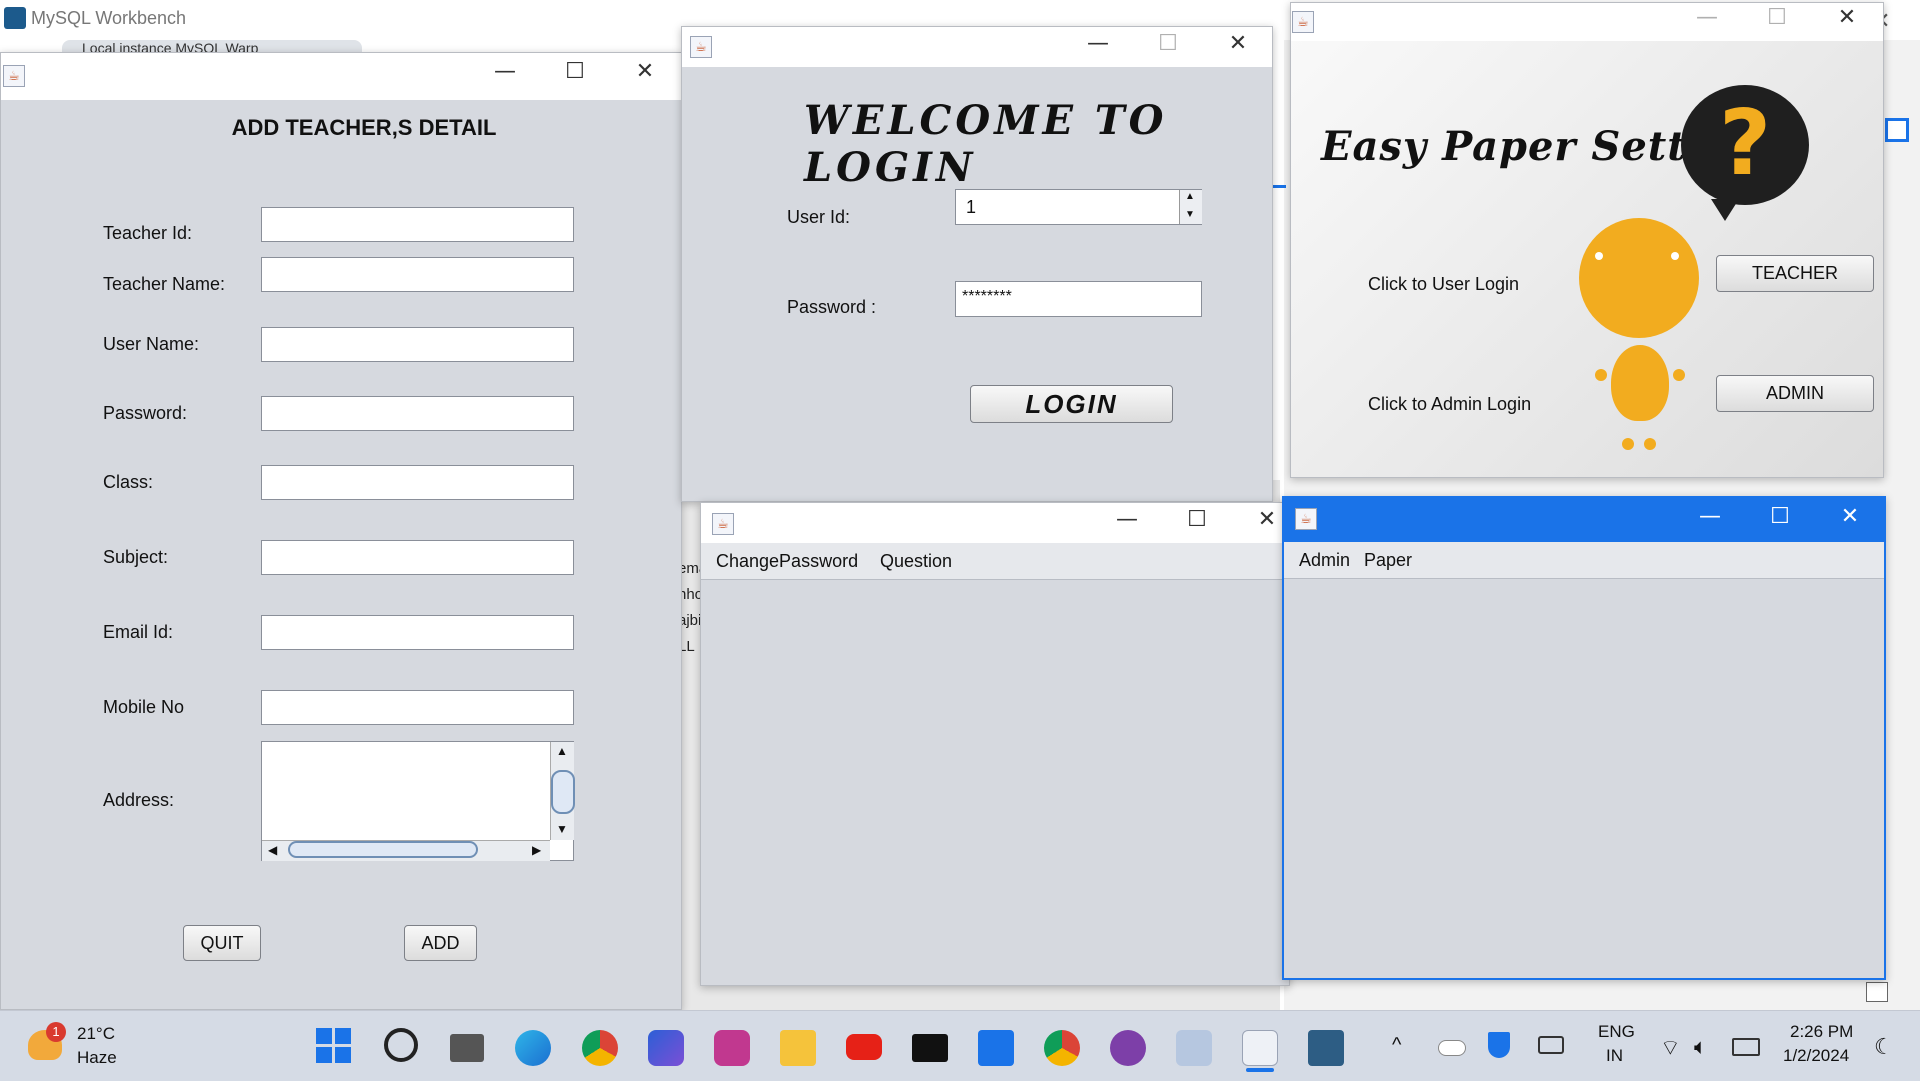  Describe the element at coordinates (533, 1048) in the screenshot. I see `edge-icon` at that location.